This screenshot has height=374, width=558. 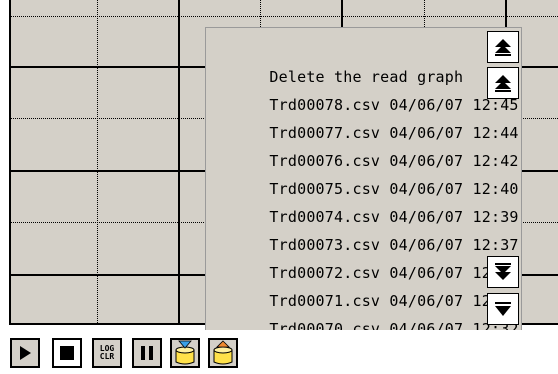 I want to click on page-down-button, so click(x=503, y=272).